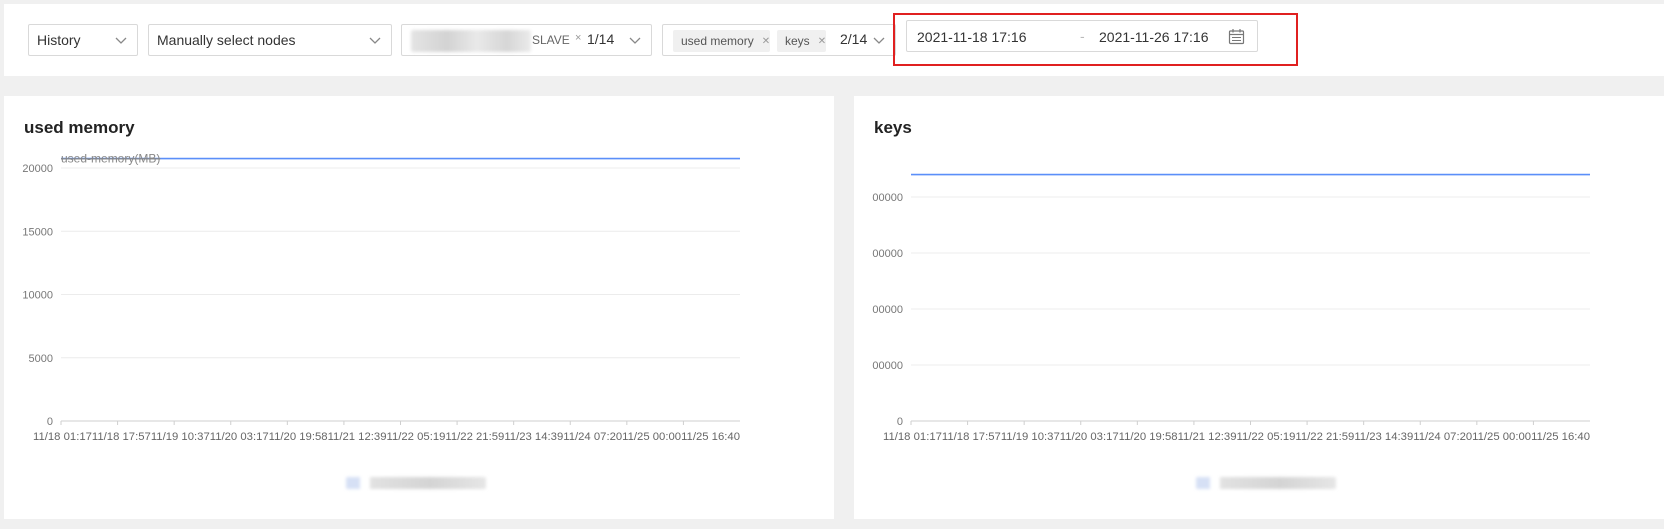  Describe the element at coordinates (37, 296) in the screenshot. I see `y-tick-label: 10000` at that location.